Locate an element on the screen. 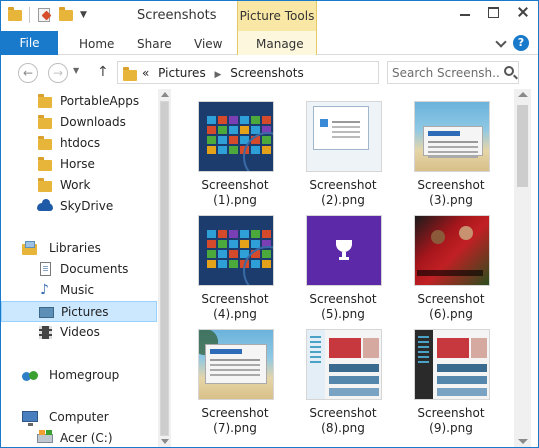  forward-button: → is located at coordinates (58, 73).